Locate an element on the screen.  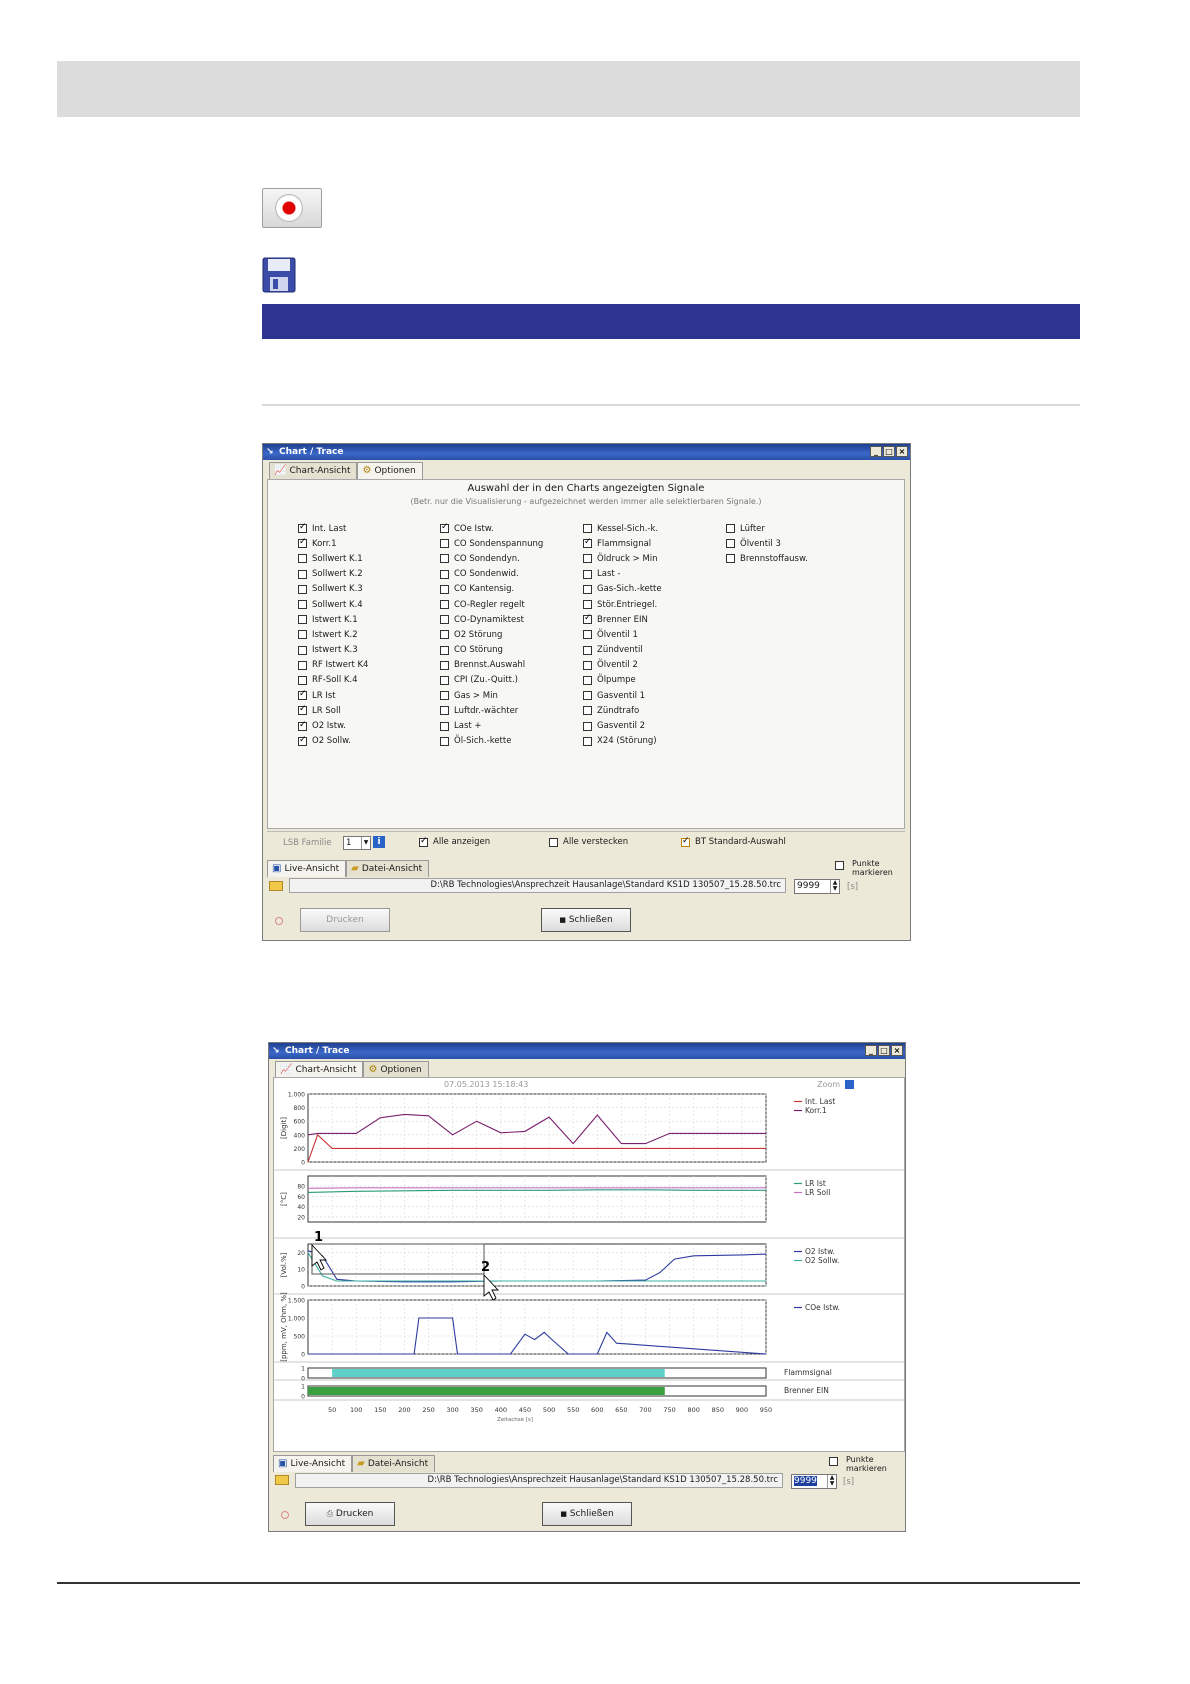
signal-checkbox-row: CPI (Zu.-Quitt.) is located at coordinates (491, 680).